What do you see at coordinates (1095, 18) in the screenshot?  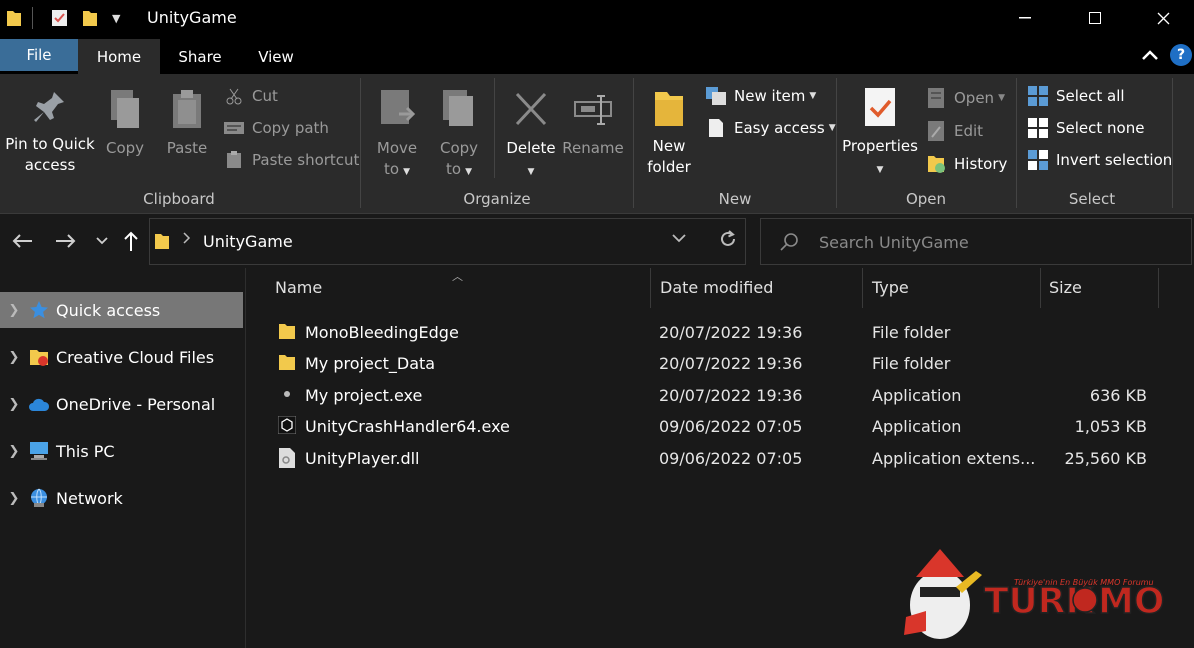 I see `maximize-button` at bounding box center [1095, 18].